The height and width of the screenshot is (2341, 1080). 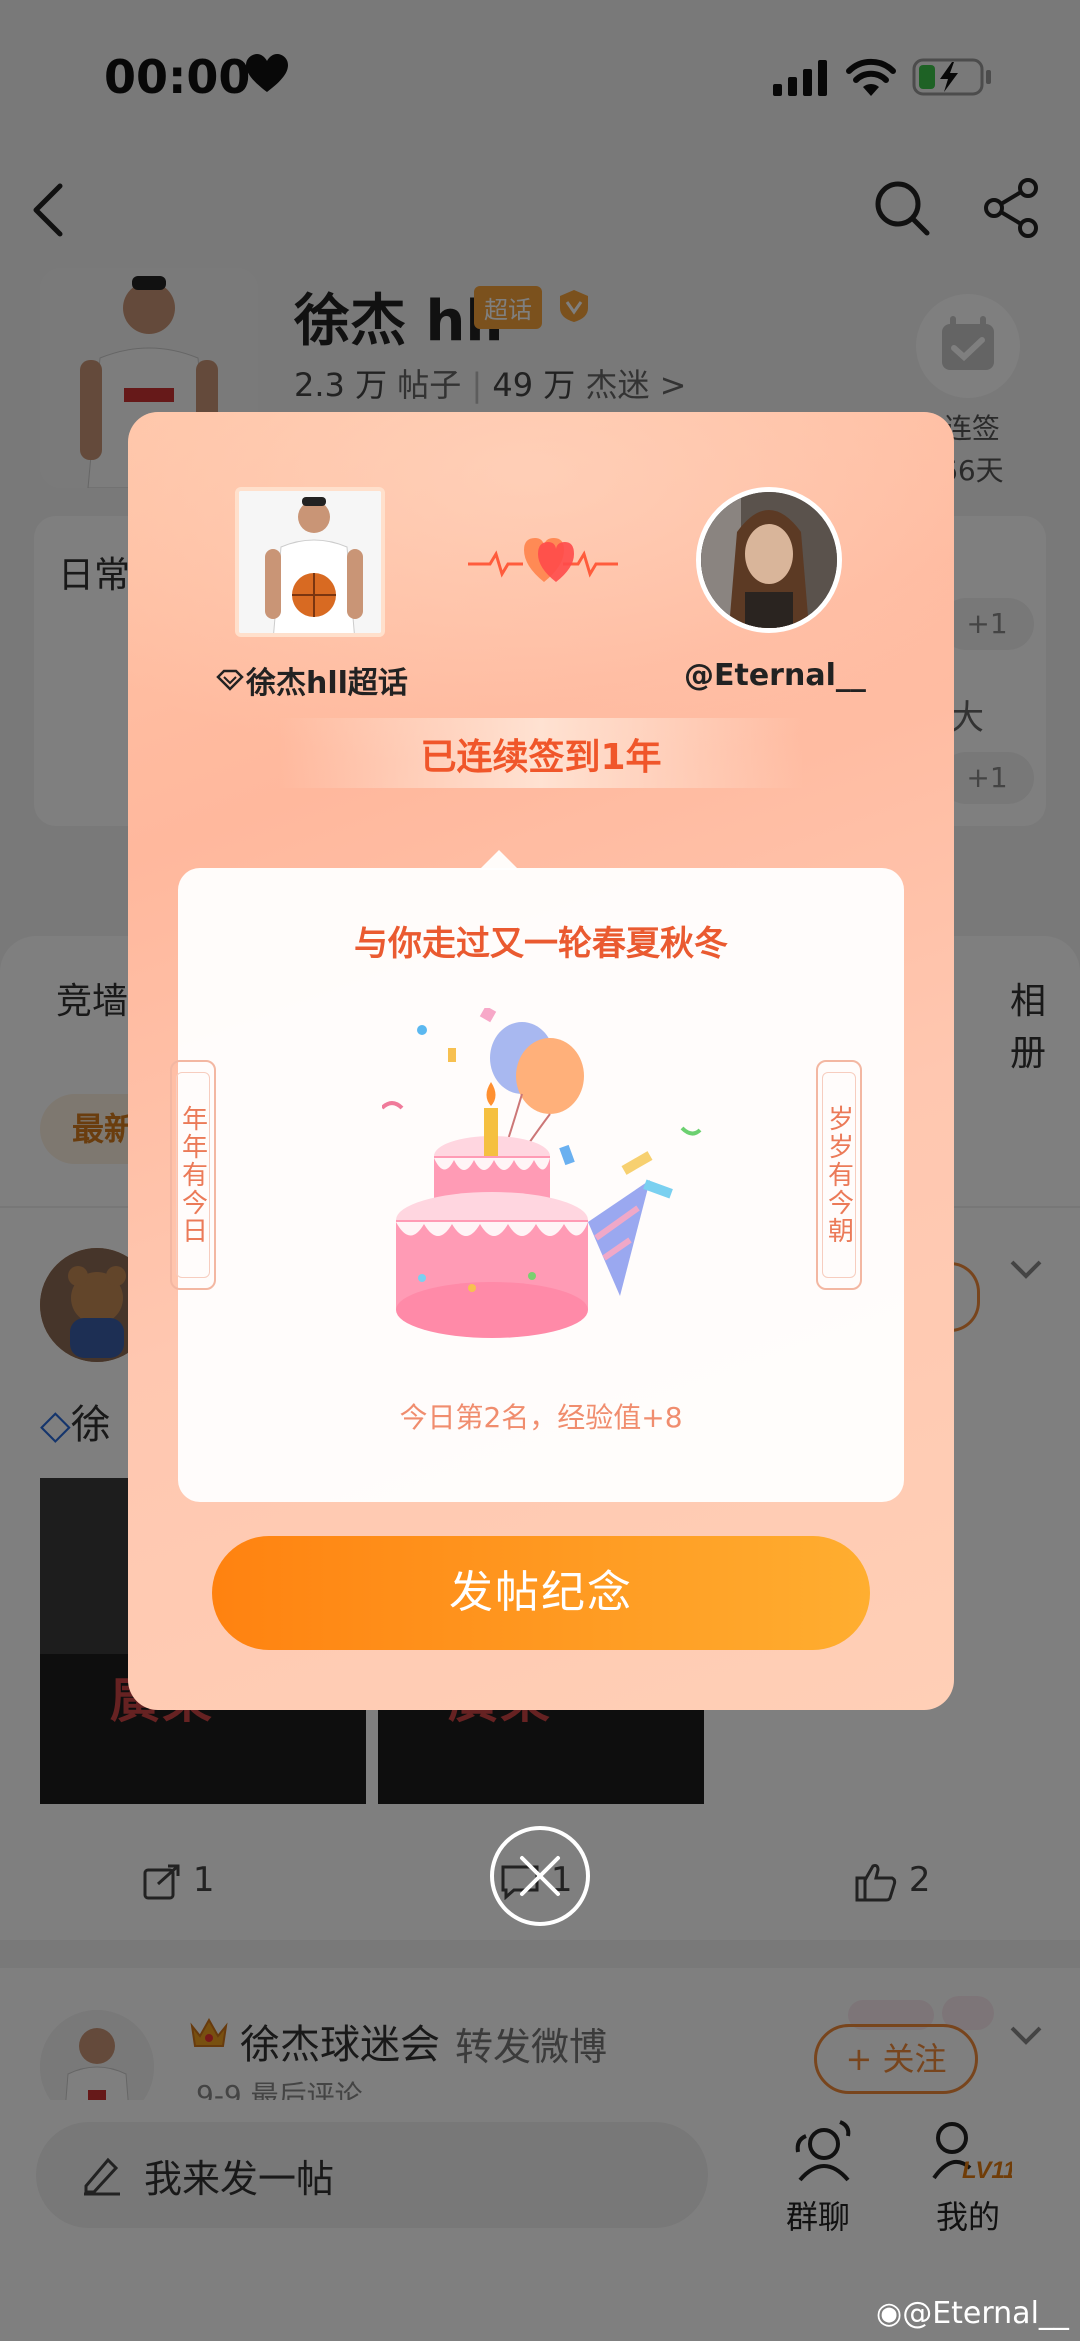 What do you see at coordinates (541, 1417) in the screenshot?
I see `rank-text: 今日第2名，经验值+8` at bounding box center [541, 1417].